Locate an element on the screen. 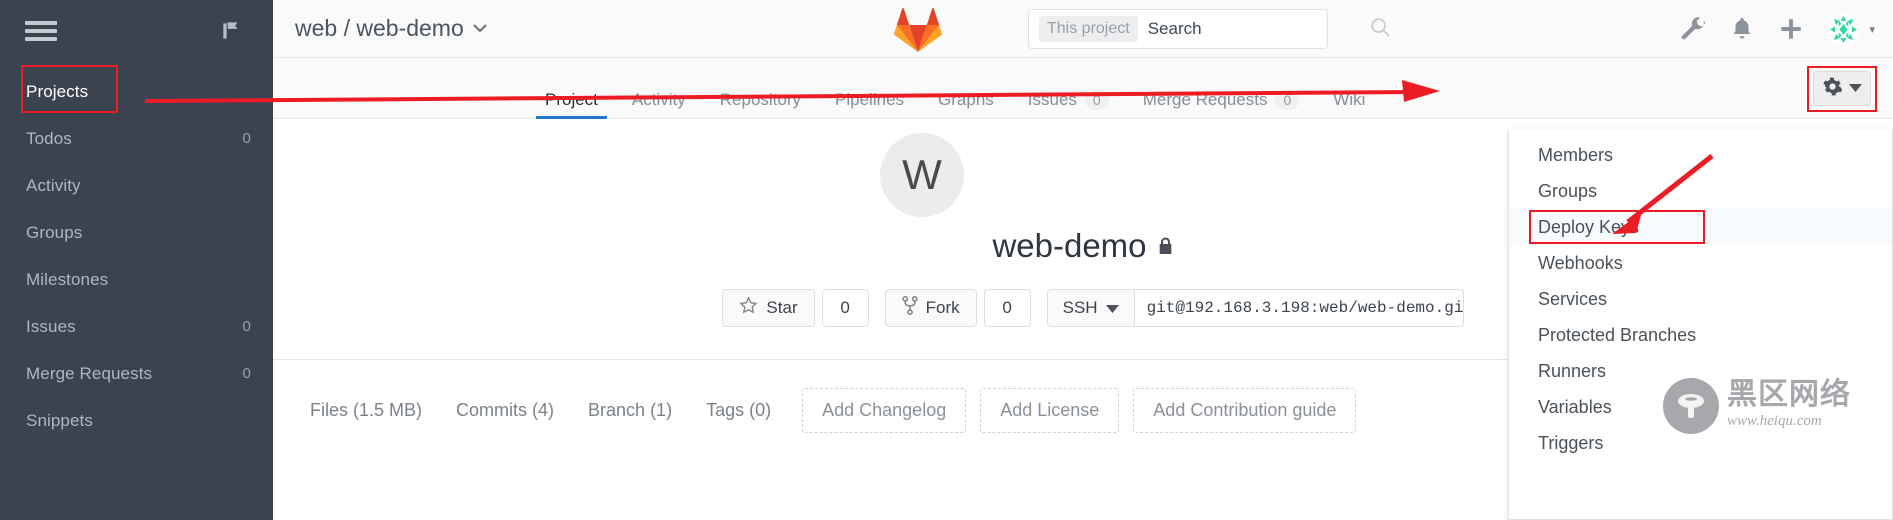 The height and width of the screenshot is (520, 1893). project-settings-button is located at coordinates (1842, 88).